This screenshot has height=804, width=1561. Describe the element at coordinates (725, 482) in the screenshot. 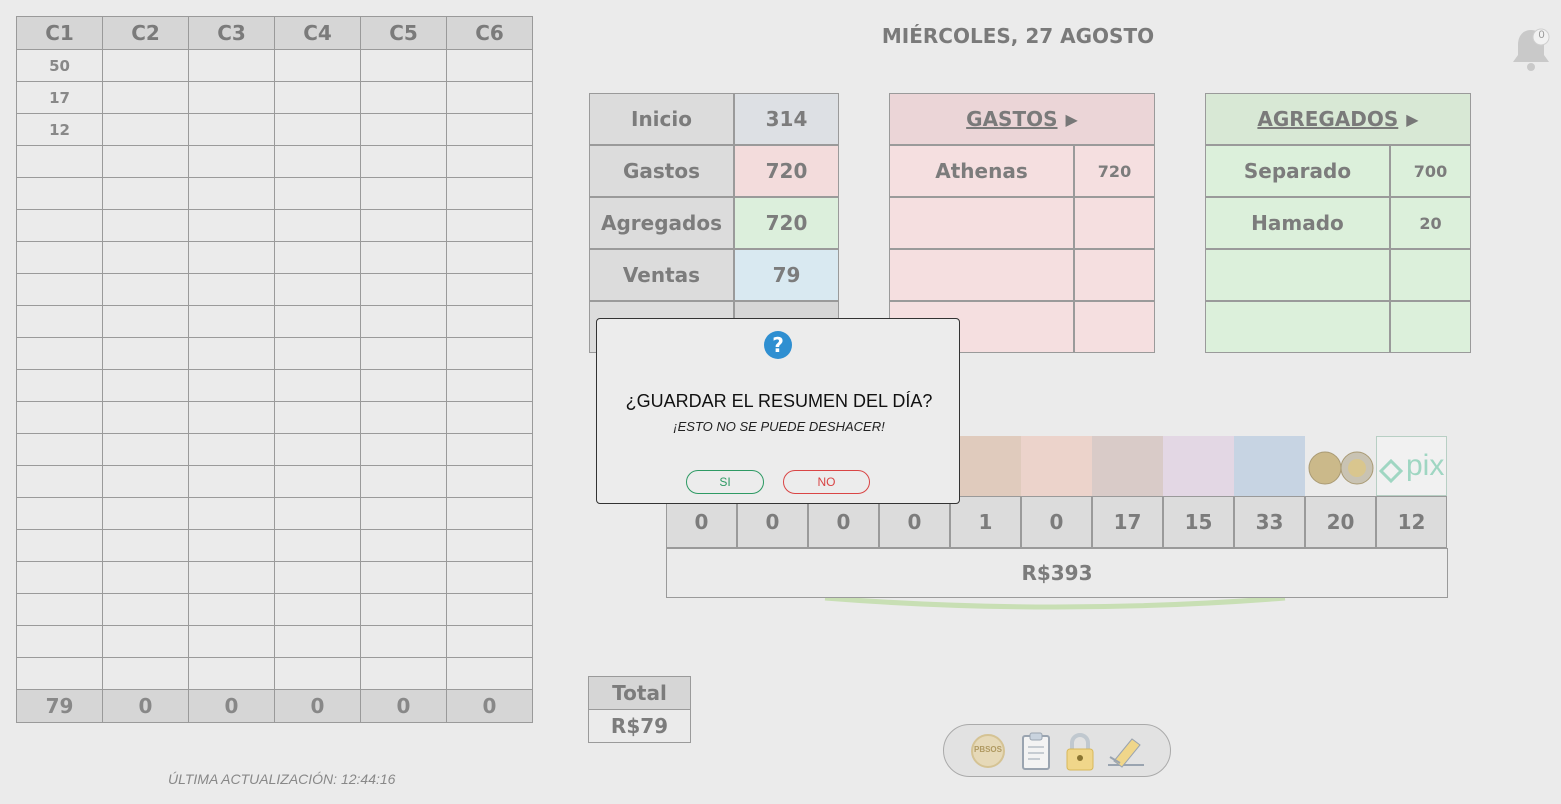

I see `yes-button: SI` at that location.